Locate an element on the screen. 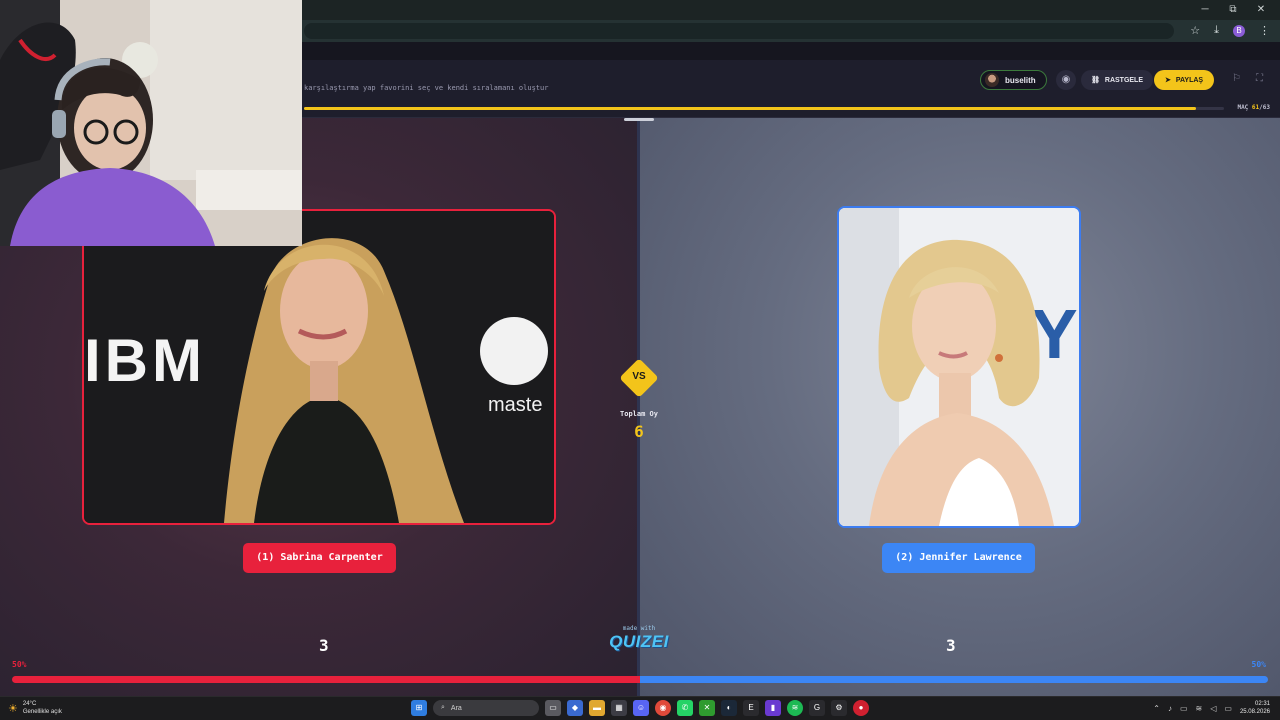 The height and width of the screenshot is (720, 1280). webcam-feed is located at coordinates (151, 123).